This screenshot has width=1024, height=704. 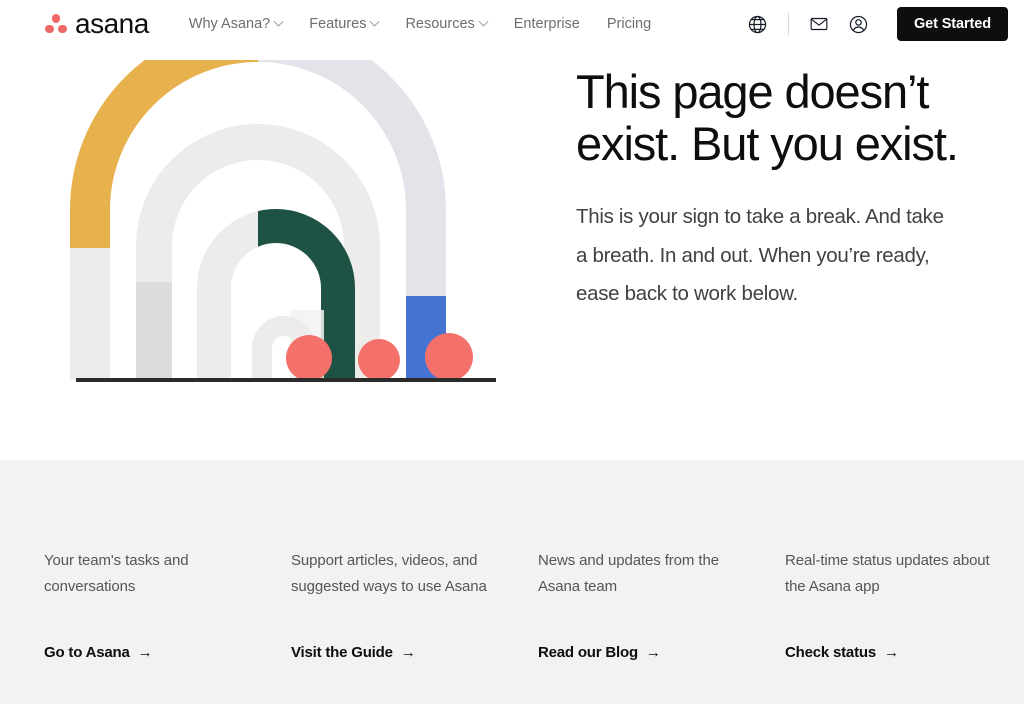 What do you see at coordinates (342, 652) in the screenshot?
I see `link-label: Visit the Guide` at bounding box center [342, 652].